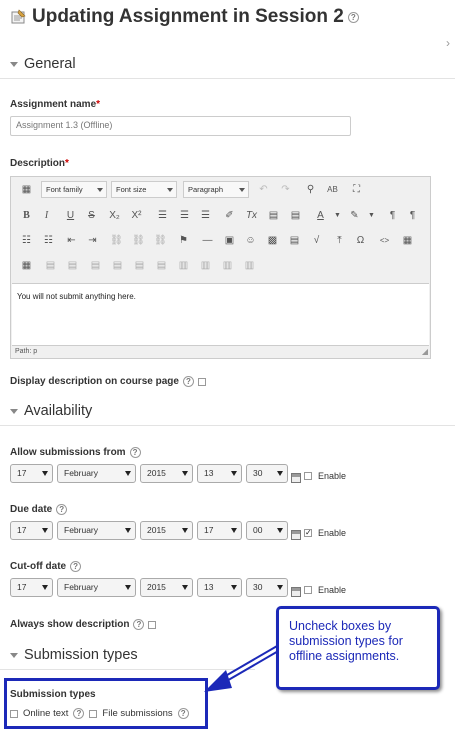 This screenshot has width=455, height=732. I want to click on manage-files-icon: ▤, so click(294, 240).